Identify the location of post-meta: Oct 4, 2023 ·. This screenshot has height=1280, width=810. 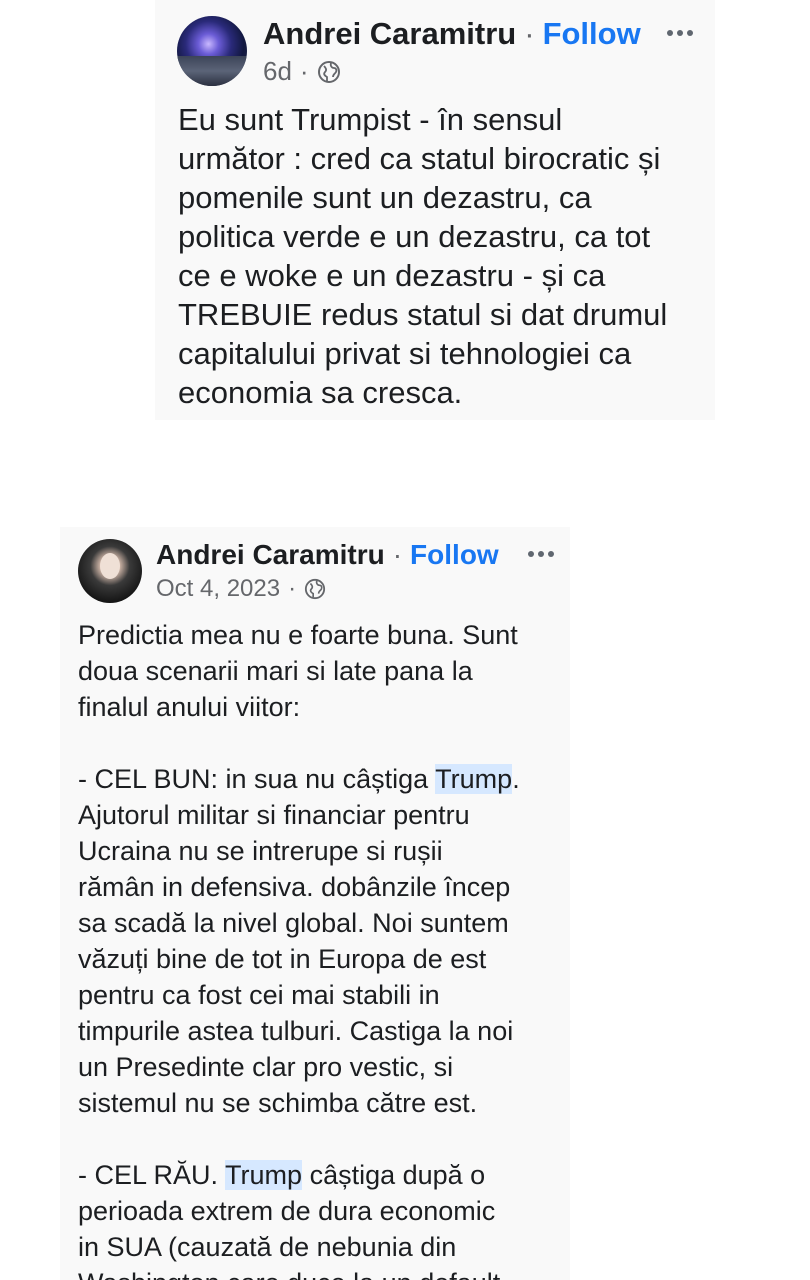
(241, 589).